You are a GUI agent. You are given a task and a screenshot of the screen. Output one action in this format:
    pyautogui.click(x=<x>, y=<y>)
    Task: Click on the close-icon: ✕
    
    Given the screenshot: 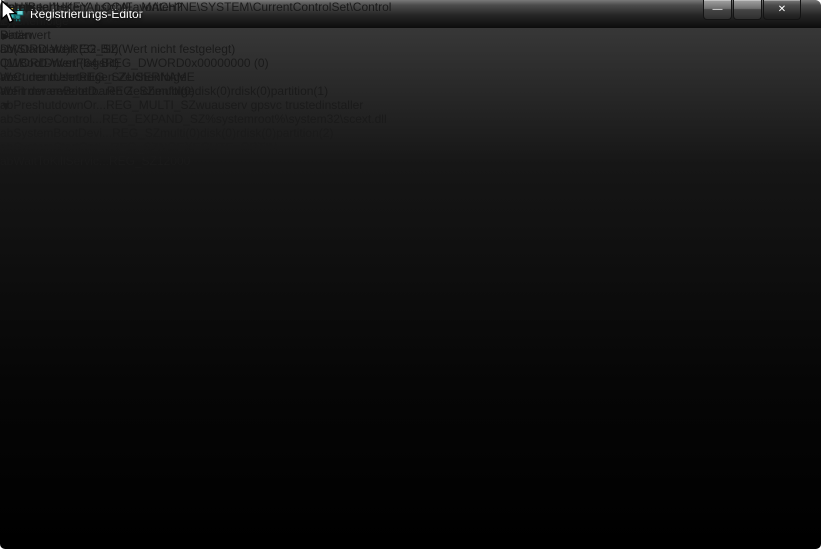 What is the action you would take?
    pyautogui.click(x=782, y=9)
    